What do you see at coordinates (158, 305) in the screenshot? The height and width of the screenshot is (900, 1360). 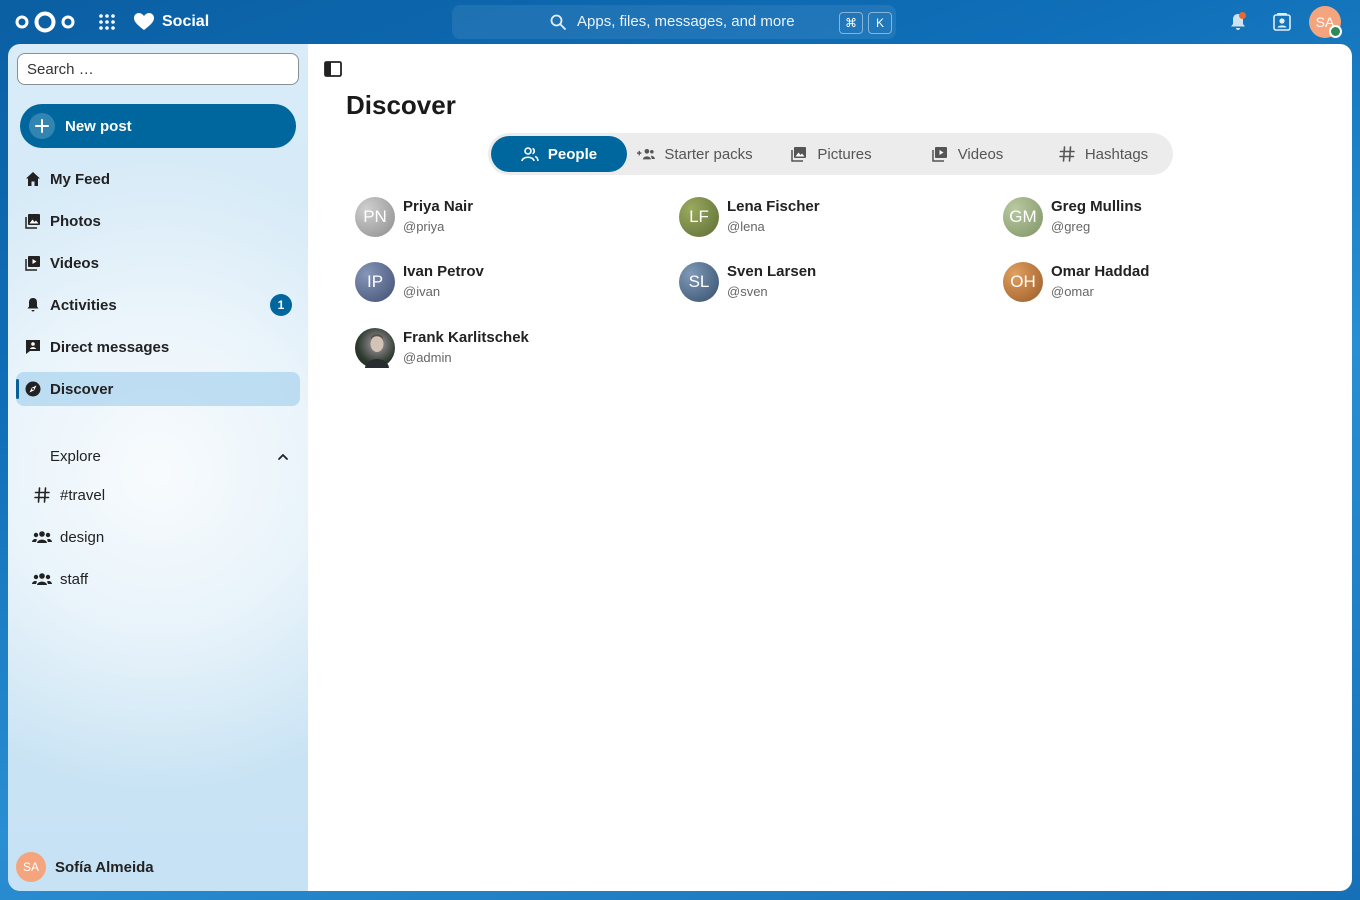 I see `nav-activities: Activities 1` at bounding box center [158, 305].